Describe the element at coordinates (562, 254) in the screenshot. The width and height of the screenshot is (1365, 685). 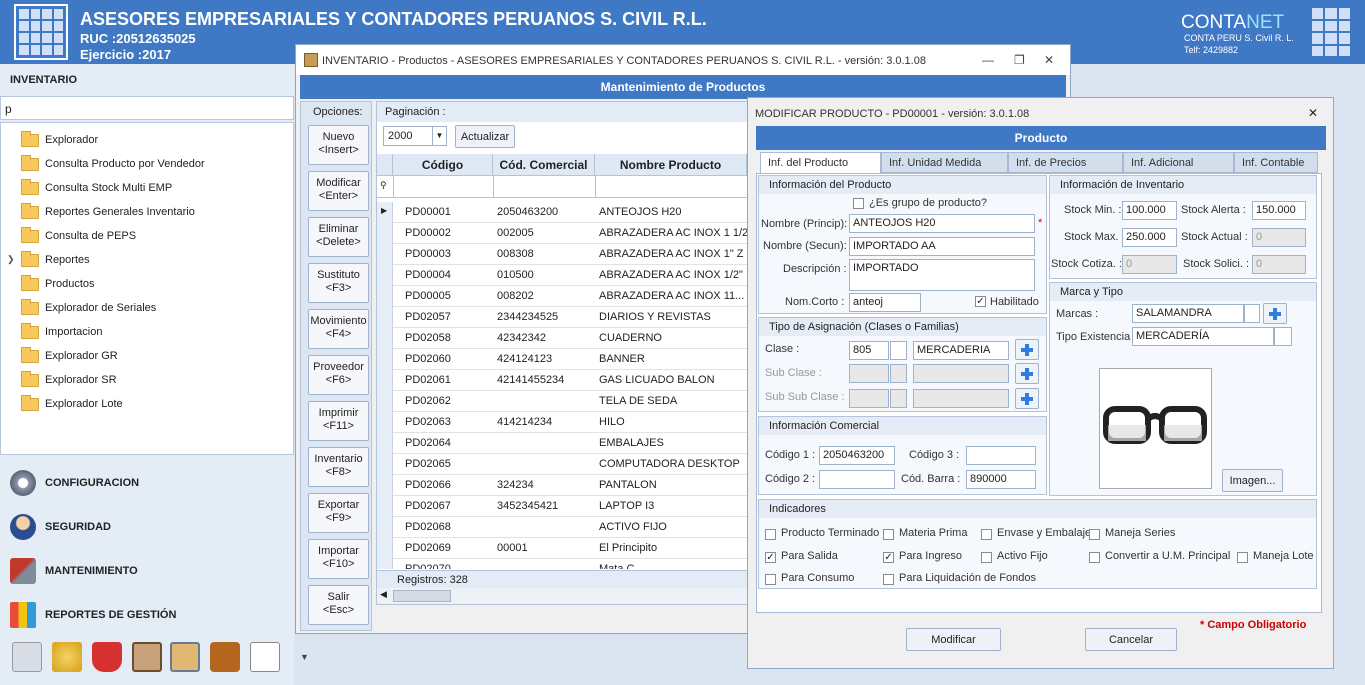
I see `table-row: PD00003 008308 ABRAZADERA AC INOX 1" Z` at that location.